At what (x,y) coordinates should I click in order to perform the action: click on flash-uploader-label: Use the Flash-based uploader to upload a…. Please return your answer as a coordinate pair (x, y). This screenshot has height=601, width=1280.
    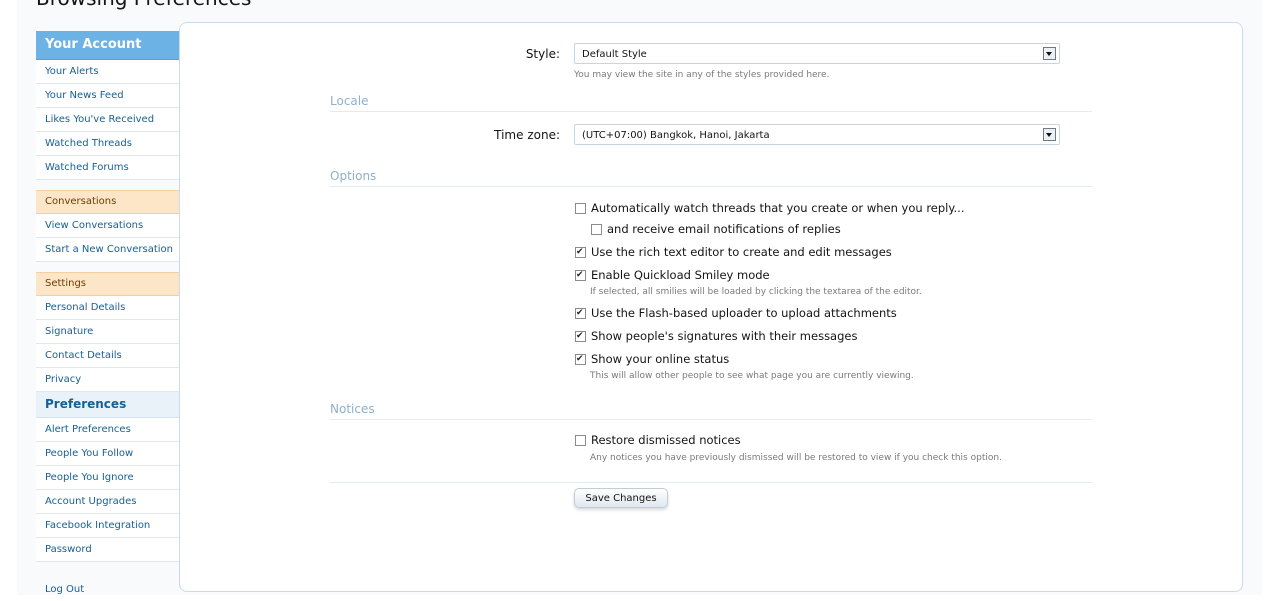
    Looking at the image, I should click on (744, 313).